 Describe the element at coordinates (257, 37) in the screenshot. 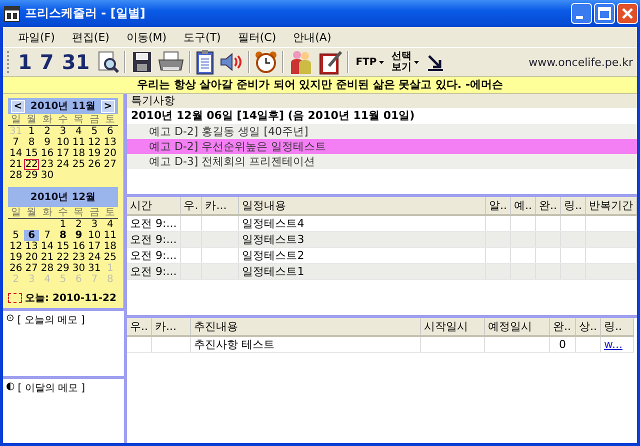

I see `menu-item: 필터(C)` at that location.